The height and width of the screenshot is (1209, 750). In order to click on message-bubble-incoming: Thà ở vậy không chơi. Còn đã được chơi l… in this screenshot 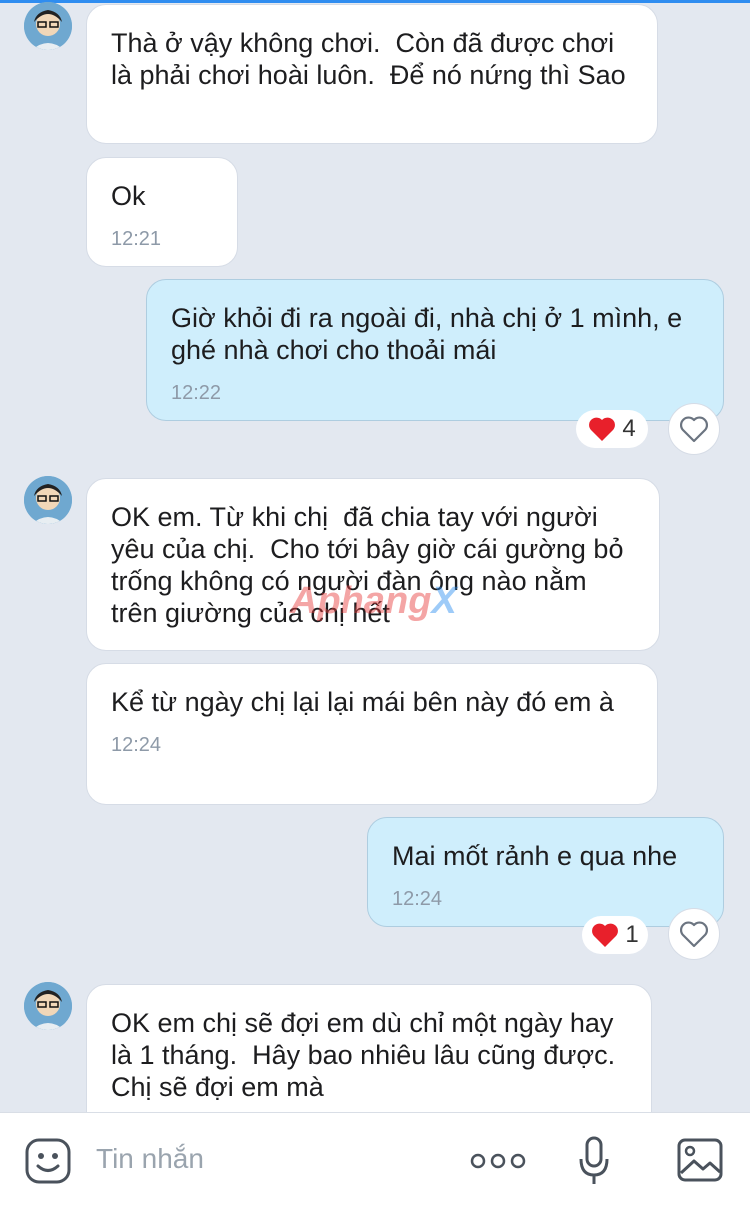, I will do `click(372, 74)`.